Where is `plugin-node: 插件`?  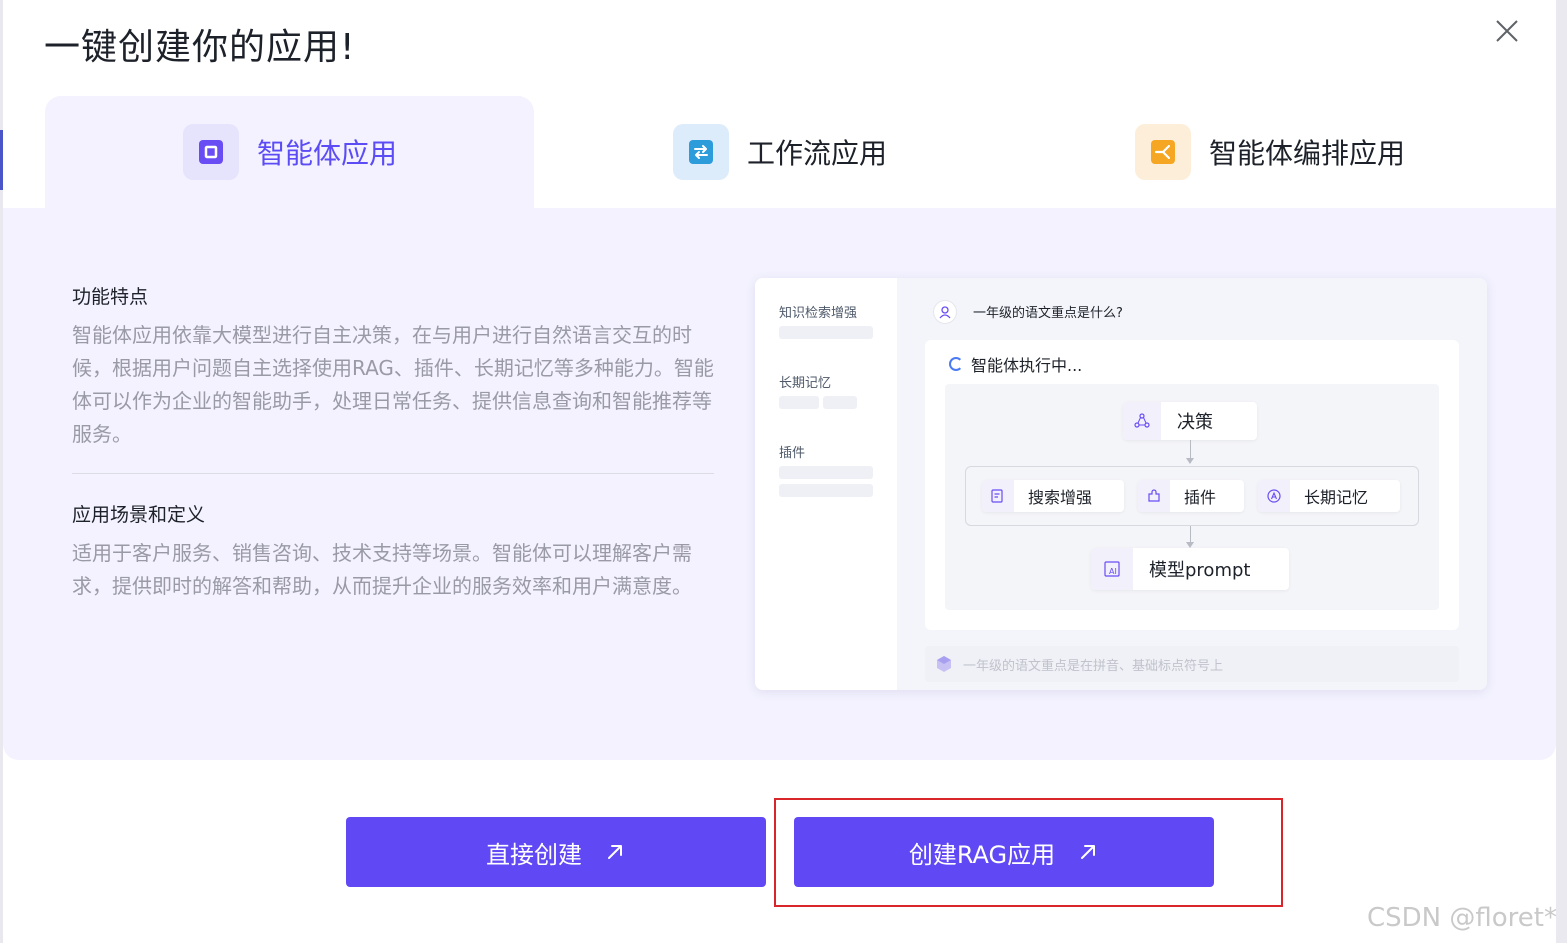
plugin-node: 插件 is located at coordinates (1191, 496).